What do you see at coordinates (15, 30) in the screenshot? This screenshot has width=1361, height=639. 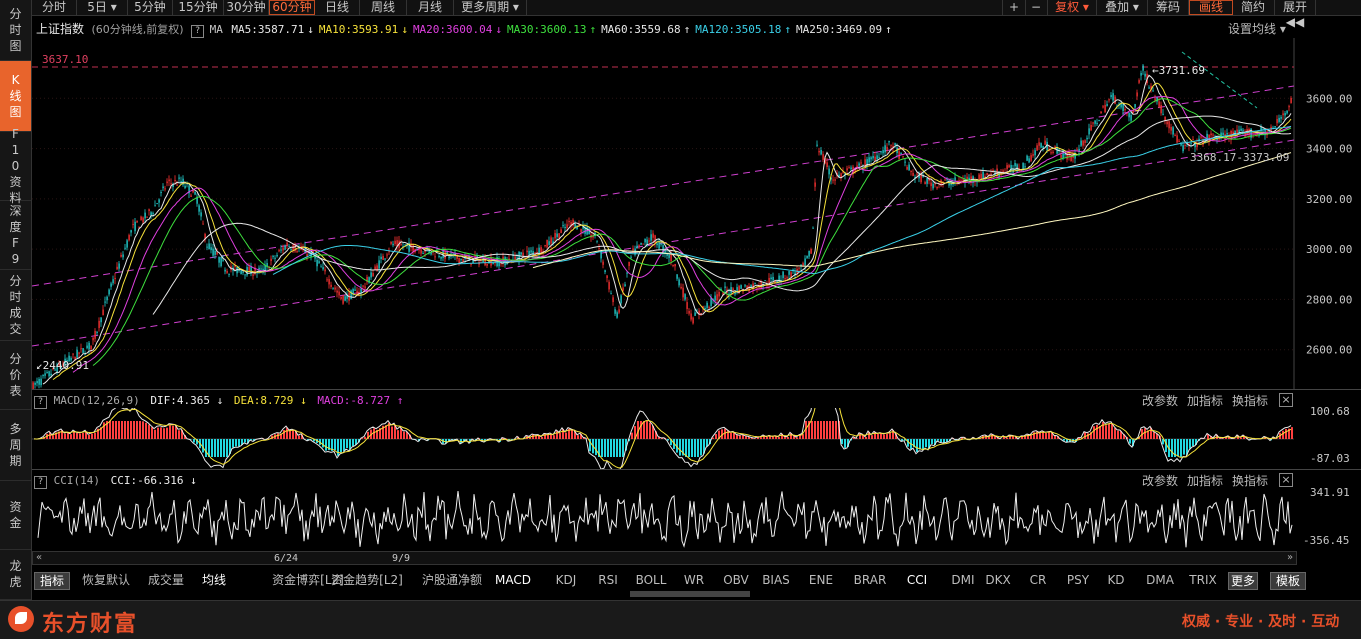 I see `sidebar-item-intraday: 分时图` at bounding box center [15, 30].